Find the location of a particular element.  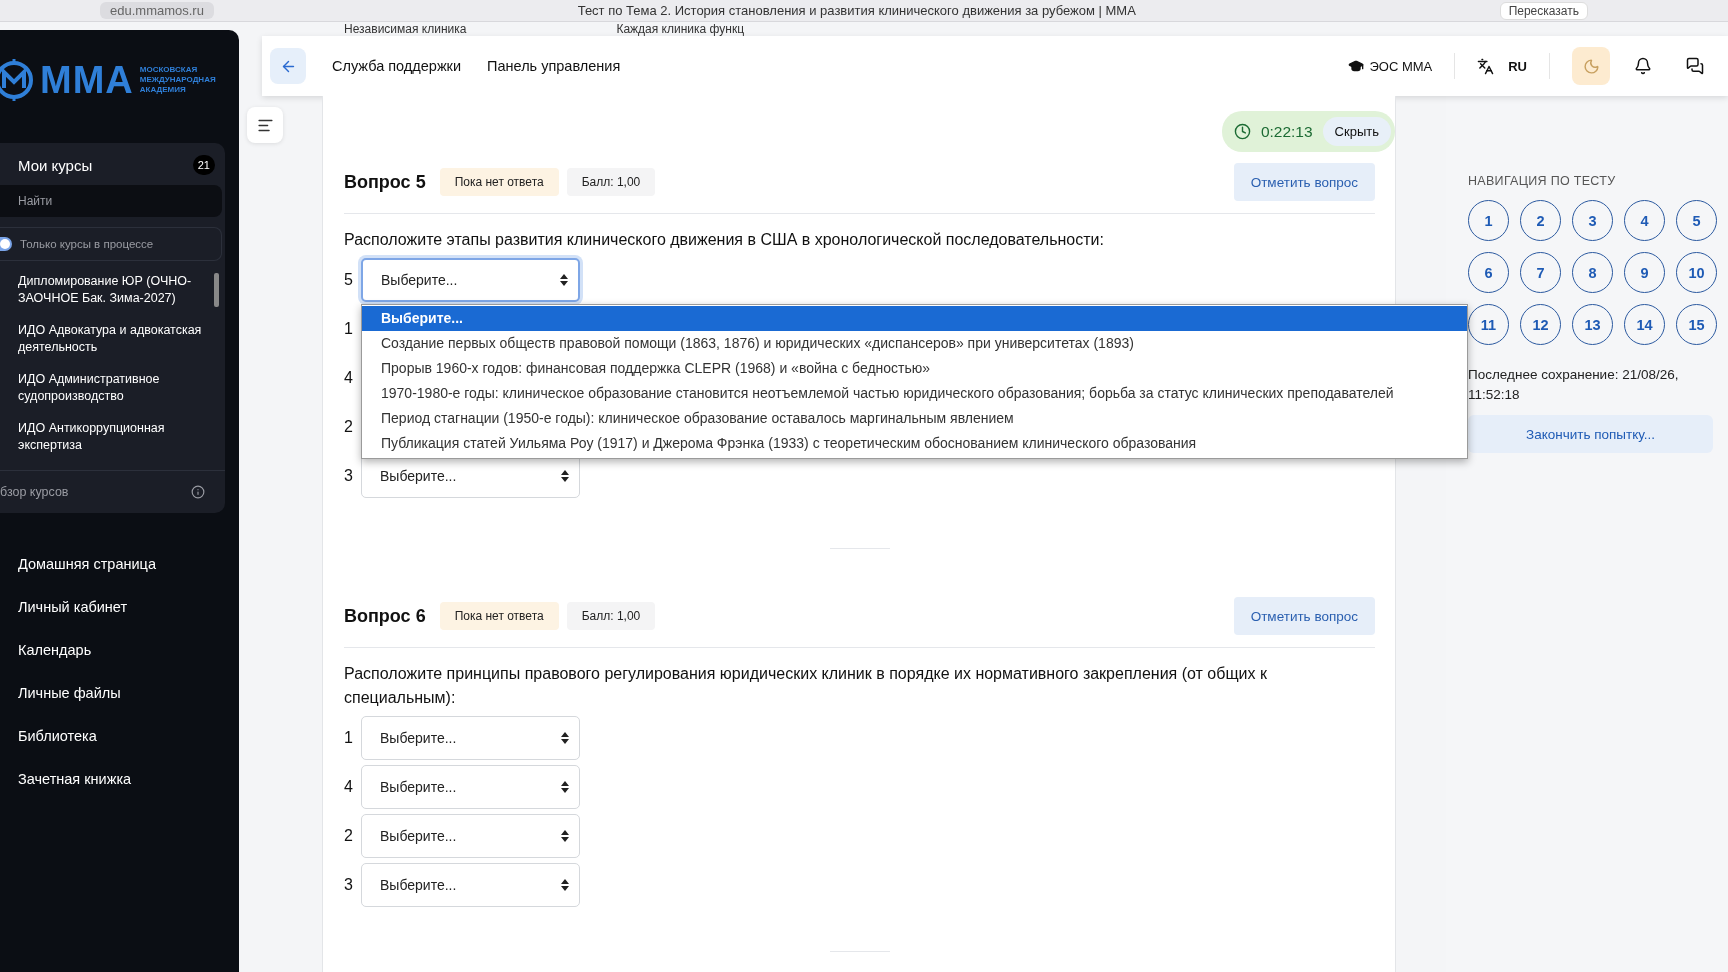

logo-subtitle: МОСКОВСКАЯ МЕЖДУНАРОДНАЯ АКАДЕМИЯ is located at coordinates (178, 80).